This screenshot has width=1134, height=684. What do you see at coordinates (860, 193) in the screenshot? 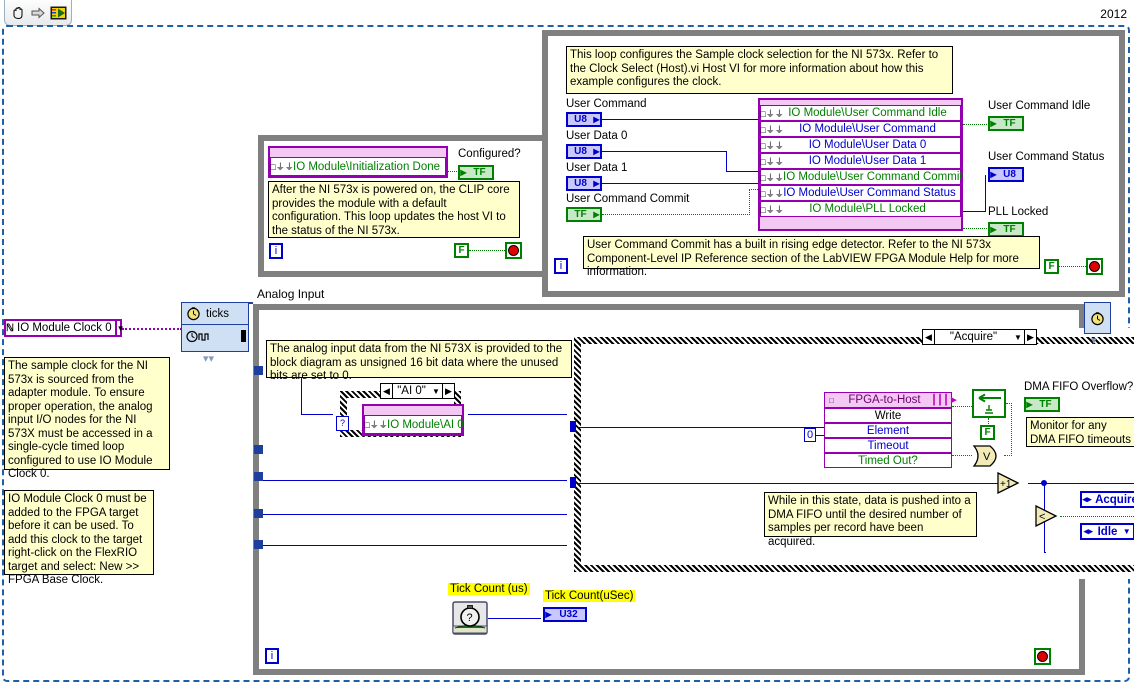
I see `io-row-user-command-status: □⏚⏚ IO Module\User Command Status` at bounding box center [860, 193].